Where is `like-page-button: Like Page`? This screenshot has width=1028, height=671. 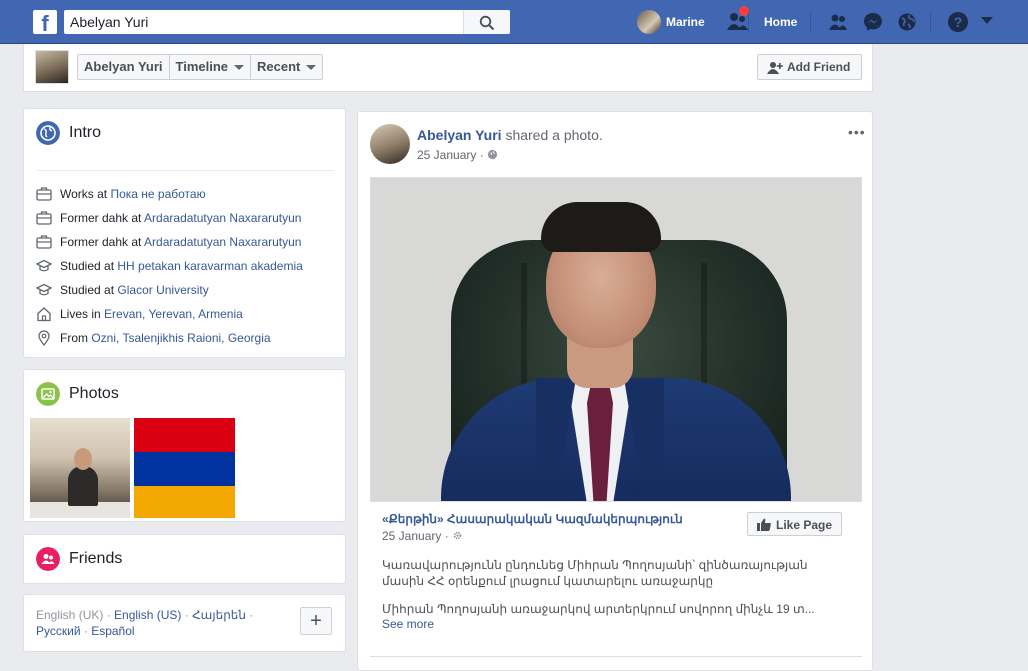
like-page-button: Like Page is located at coordinates (794, 524).